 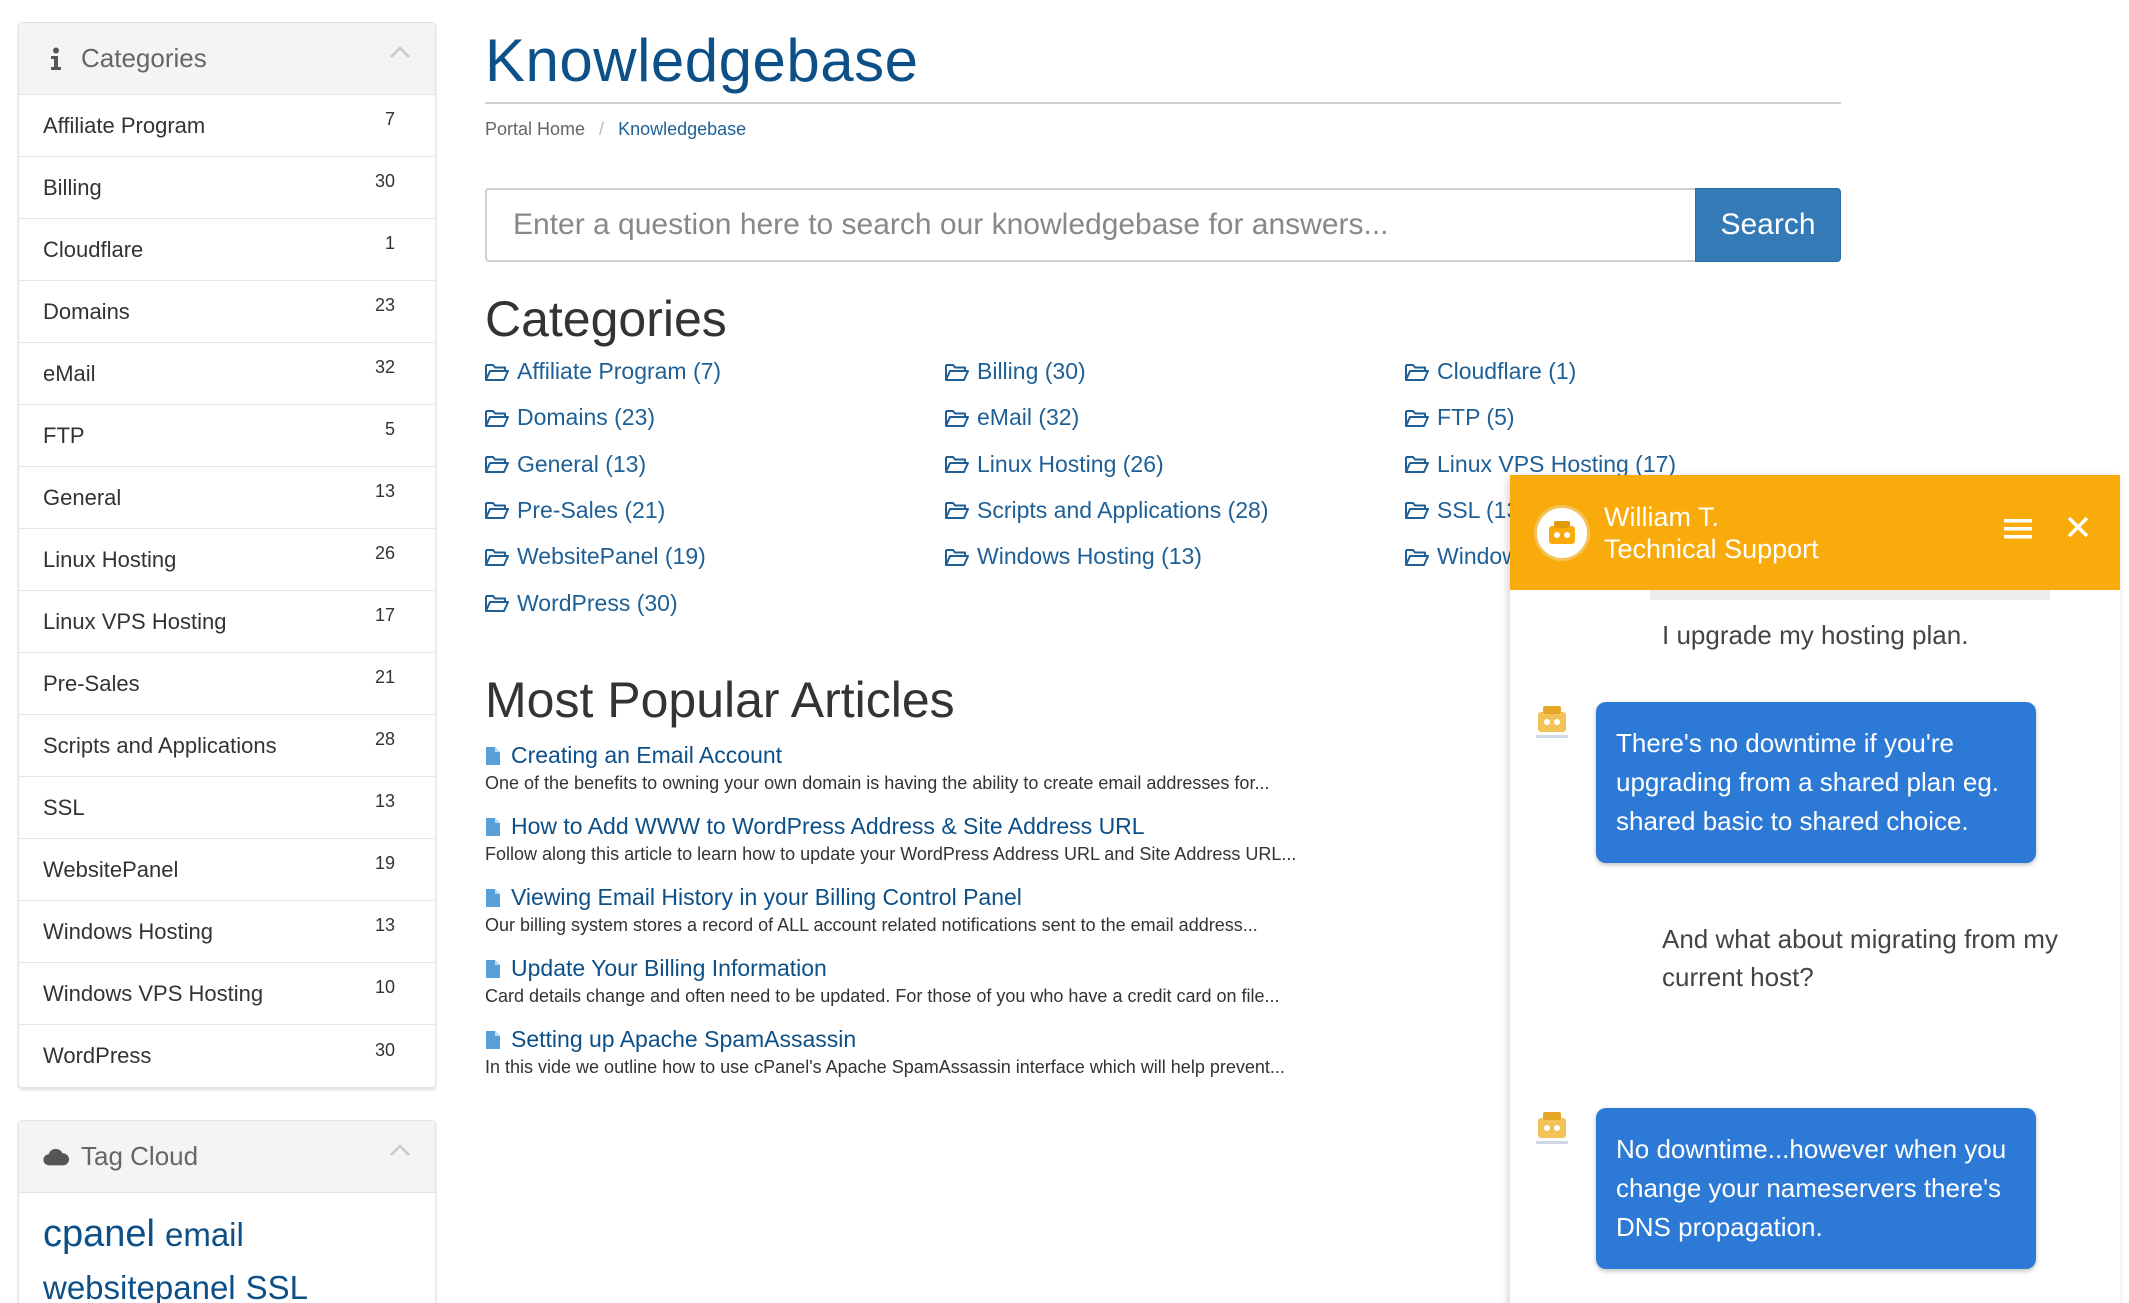 What do you see at coordinates (389, 243) in the screenshot?
I see `sidebar-category-count: 1` at bounding box center [389, 243].